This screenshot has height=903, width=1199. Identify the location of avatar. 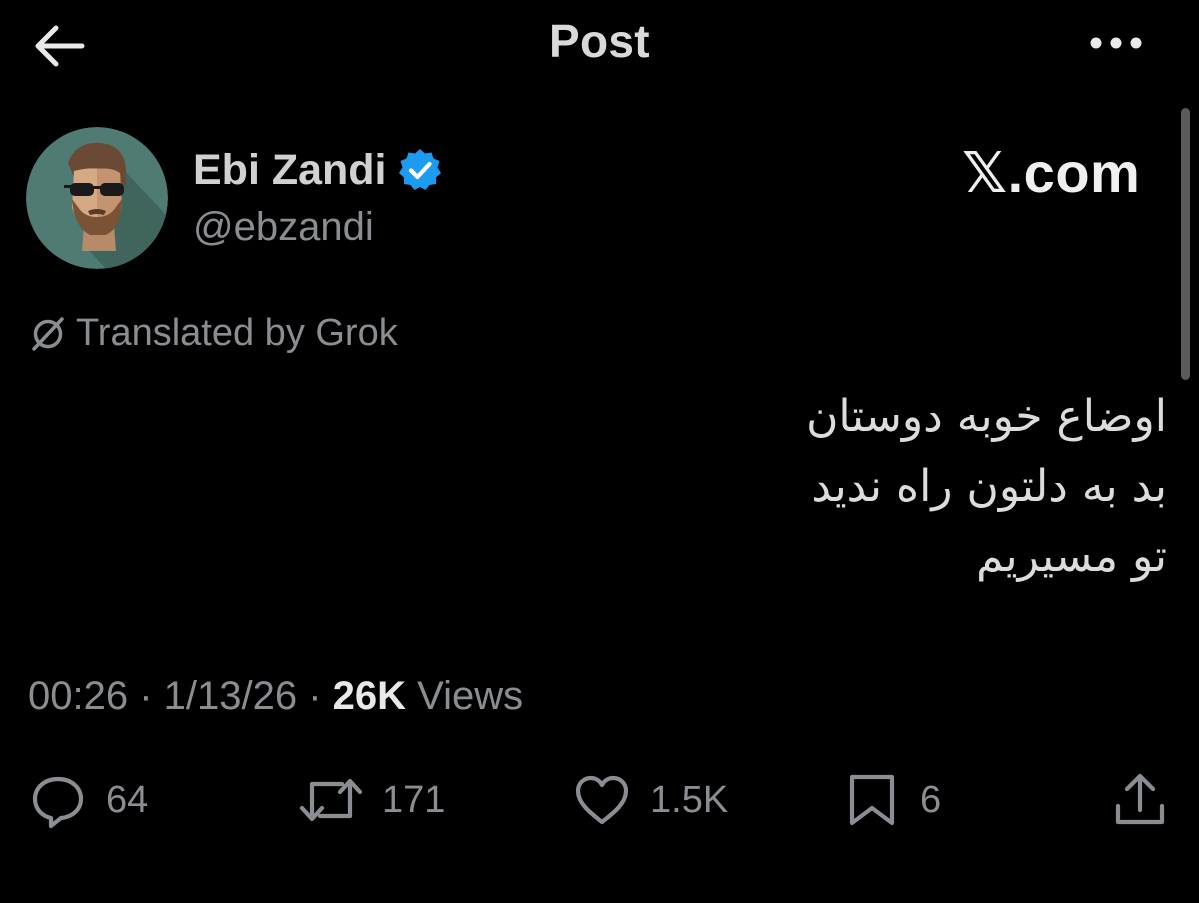
(97, 198).